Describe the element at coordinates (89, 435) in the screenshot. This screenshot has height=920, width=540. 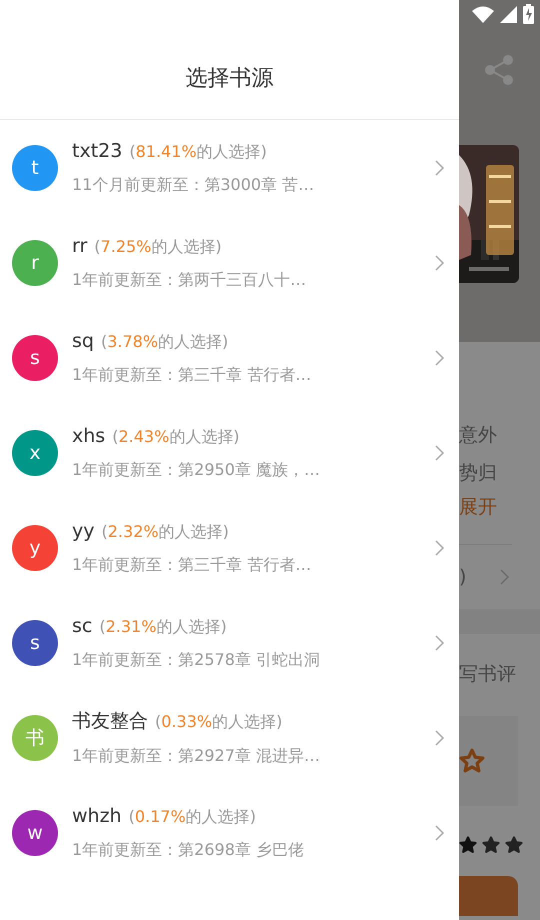
I see `source-name: xhs` at that location.